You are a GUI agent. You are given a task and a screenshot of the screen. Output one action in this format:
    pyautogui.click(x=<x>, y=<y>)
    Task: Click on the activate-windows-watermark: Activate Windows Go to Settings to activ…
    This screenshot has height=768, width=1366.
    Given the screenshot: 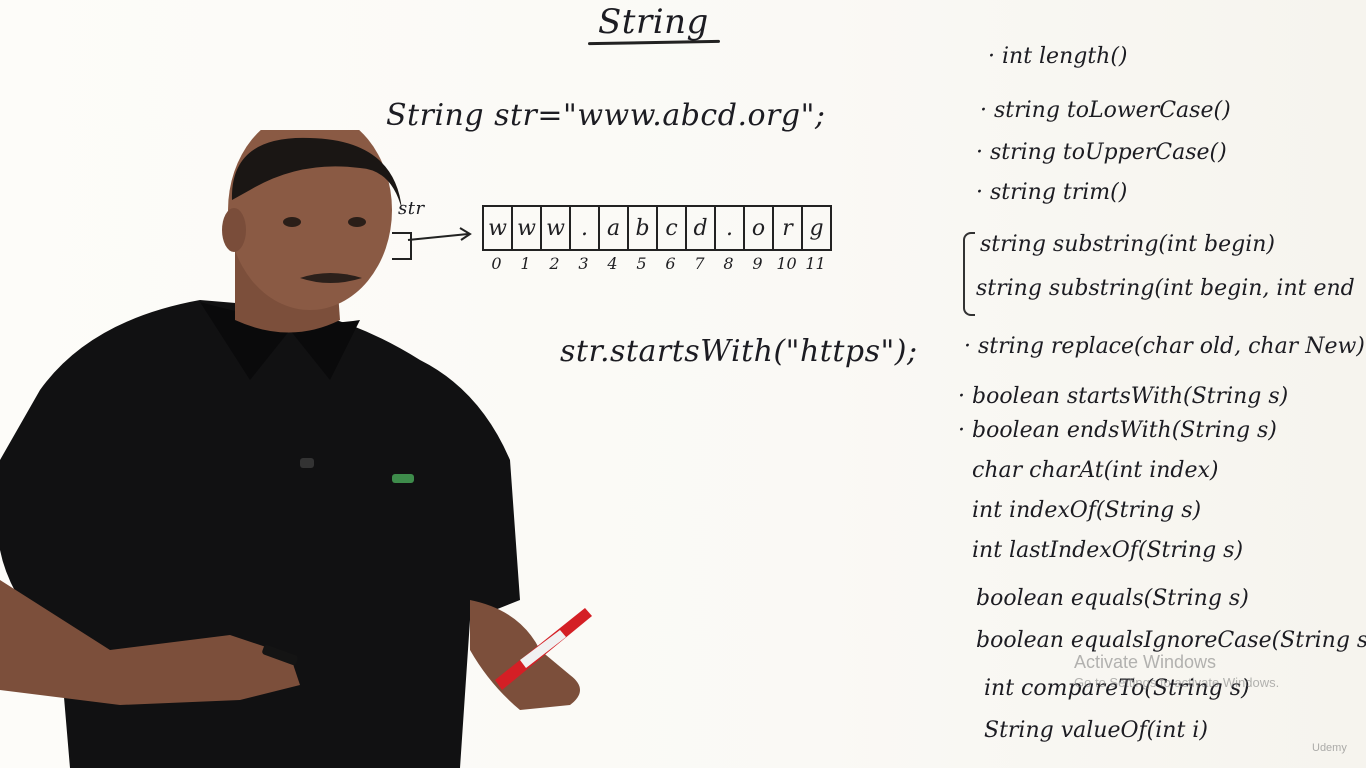 What is the action you would take?
    pyautogui.click(x=1176, y=671)
    